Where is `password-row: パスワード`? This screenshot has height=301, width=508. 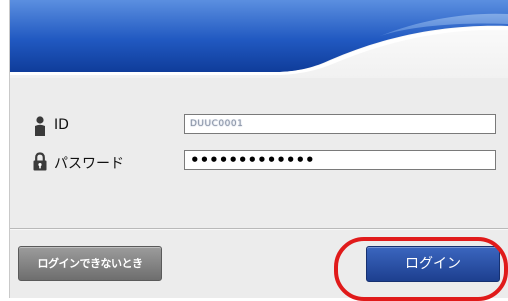
password-row: パスワード is located at coordinates (259, 162).